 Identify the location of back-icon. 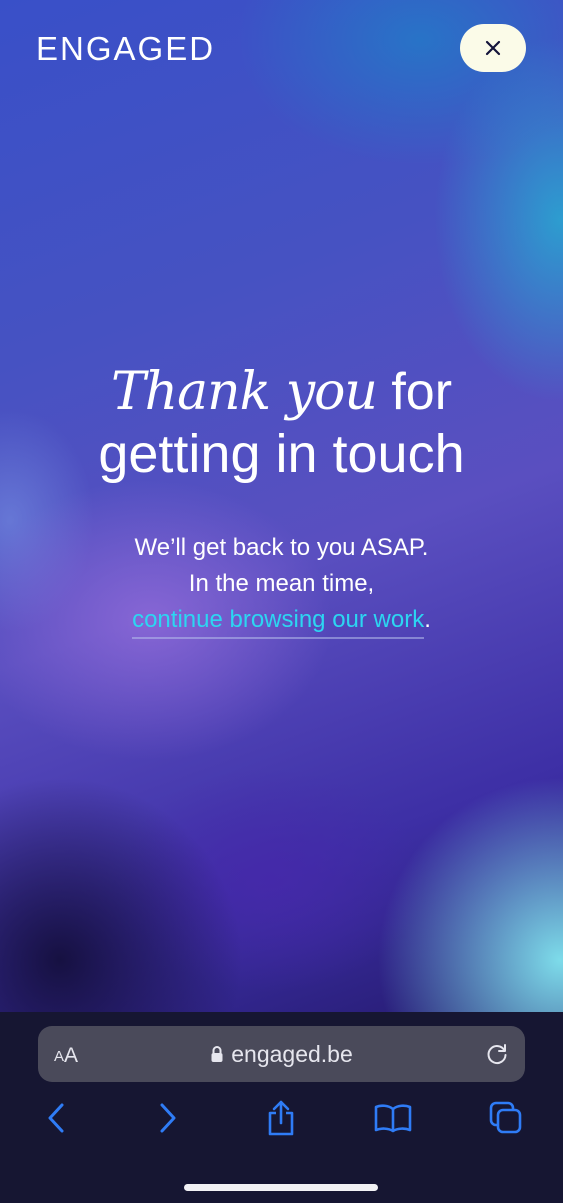
(56, 1118).